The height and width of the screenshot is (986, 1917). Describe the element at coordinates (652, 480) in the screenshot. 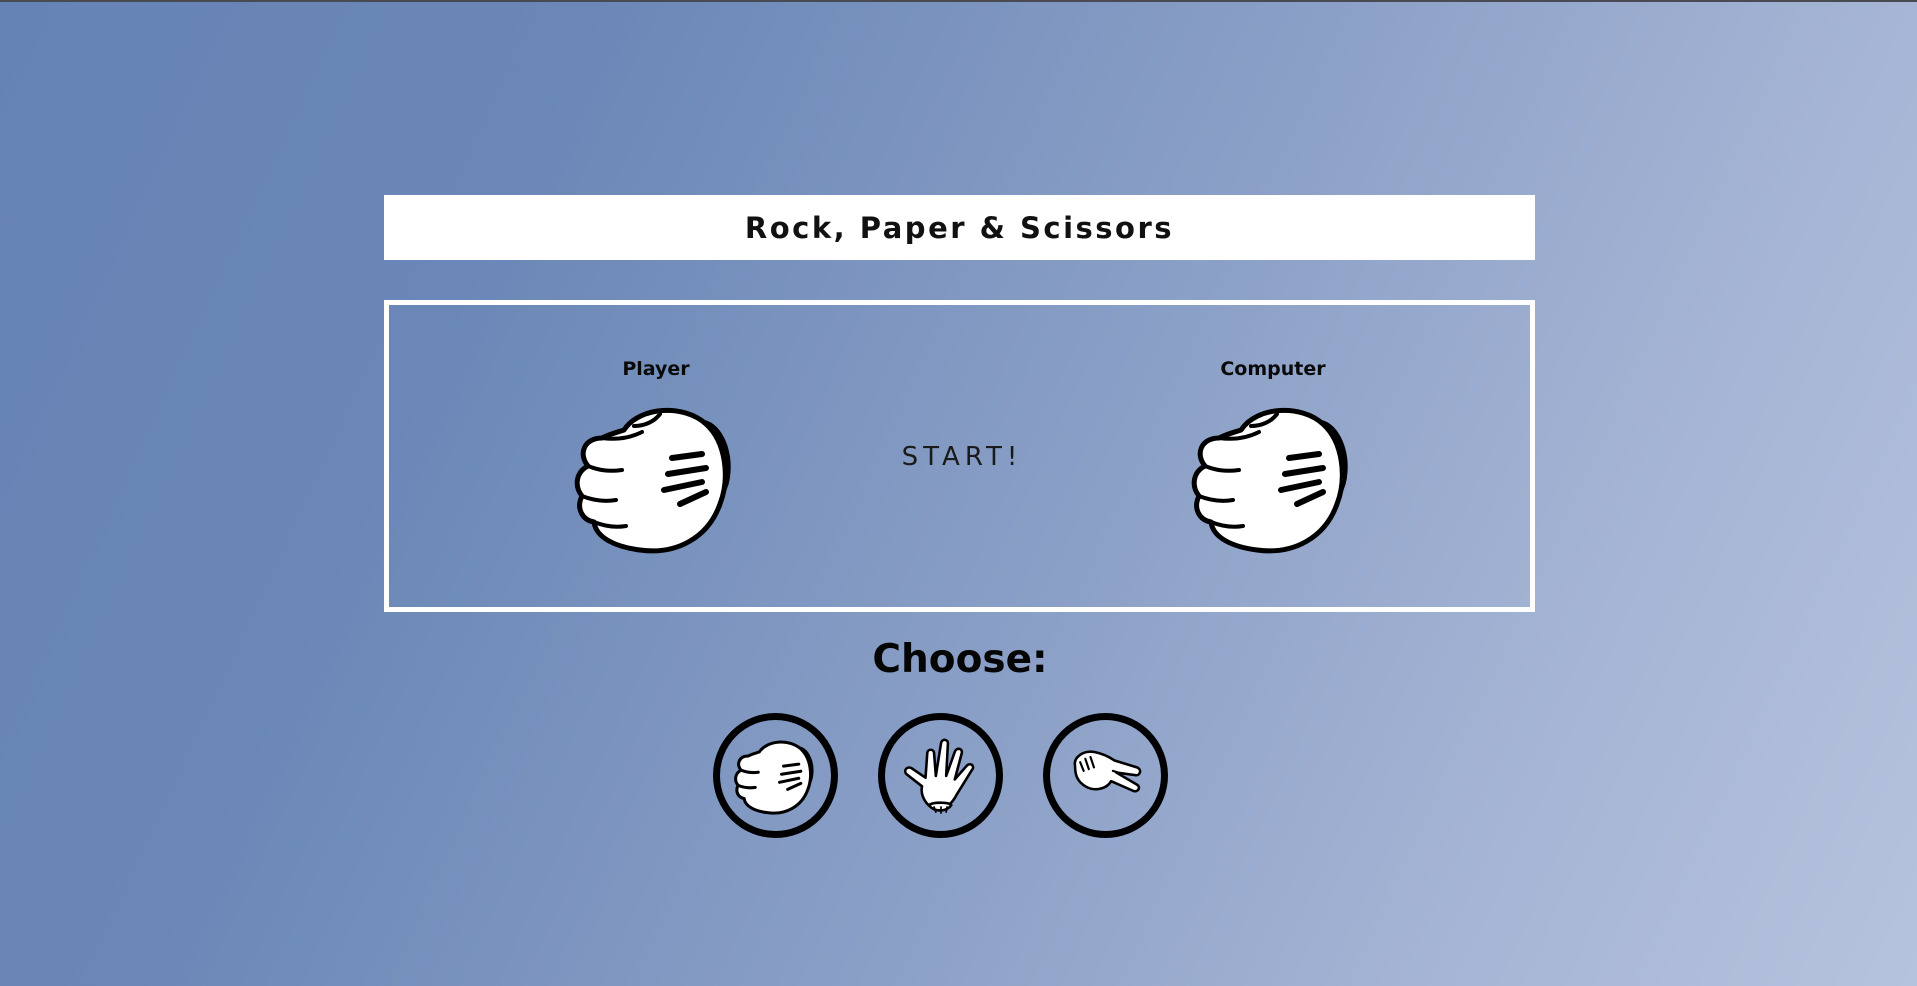

I see `player-rock-hand-icon` at that location.